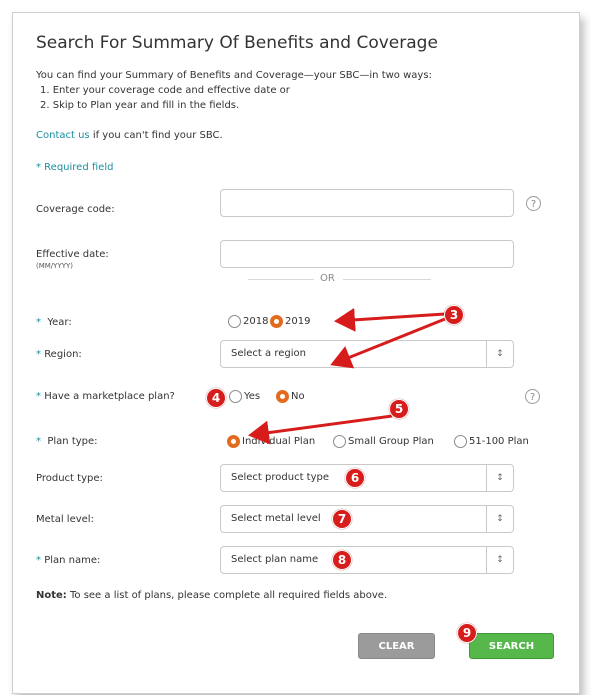  Describe the element at coordinates (63, 354) in the screenshot. I see `region-label-text: Region:` at that location.